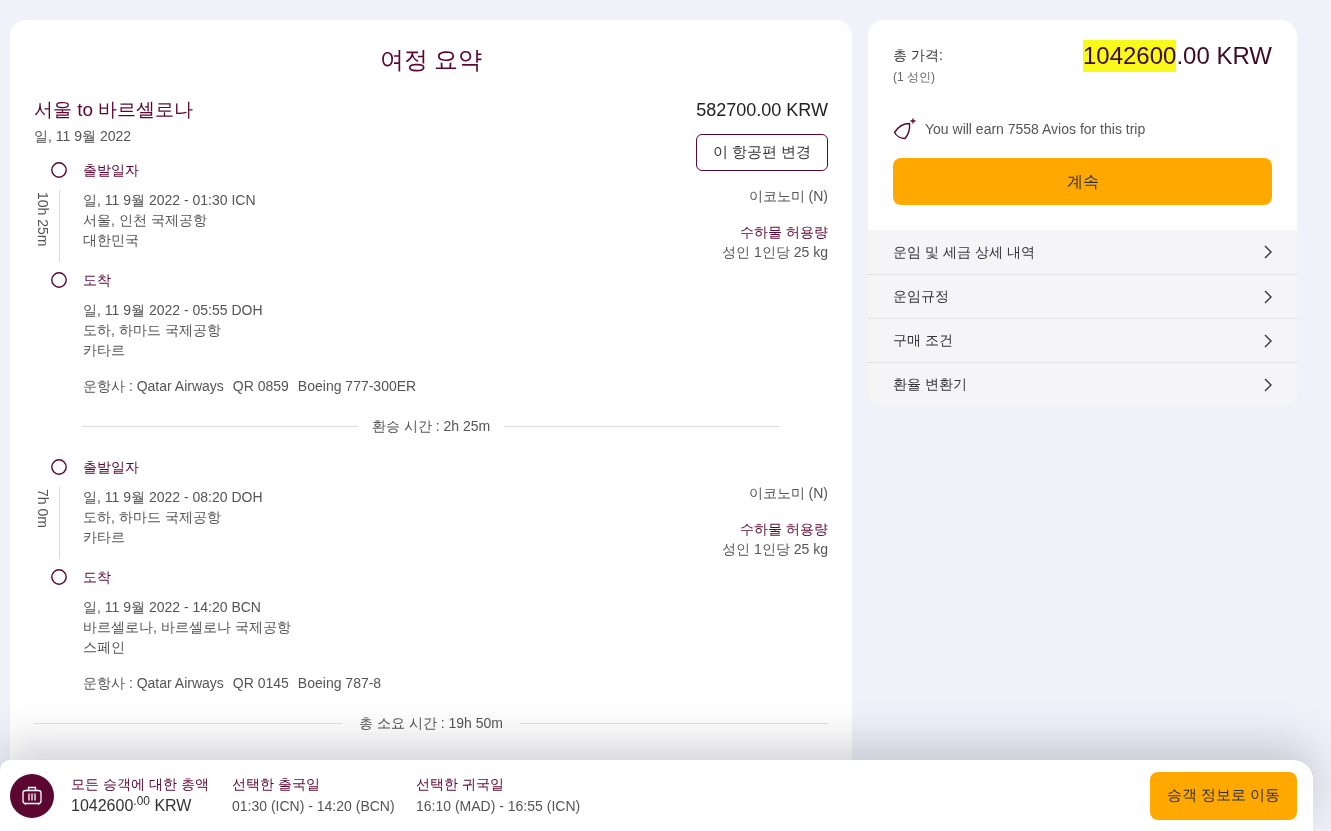 The width and height of the screenshot is (1331, 831). I want to click on return-label: 선택한 귀국일, so click(460, 784).